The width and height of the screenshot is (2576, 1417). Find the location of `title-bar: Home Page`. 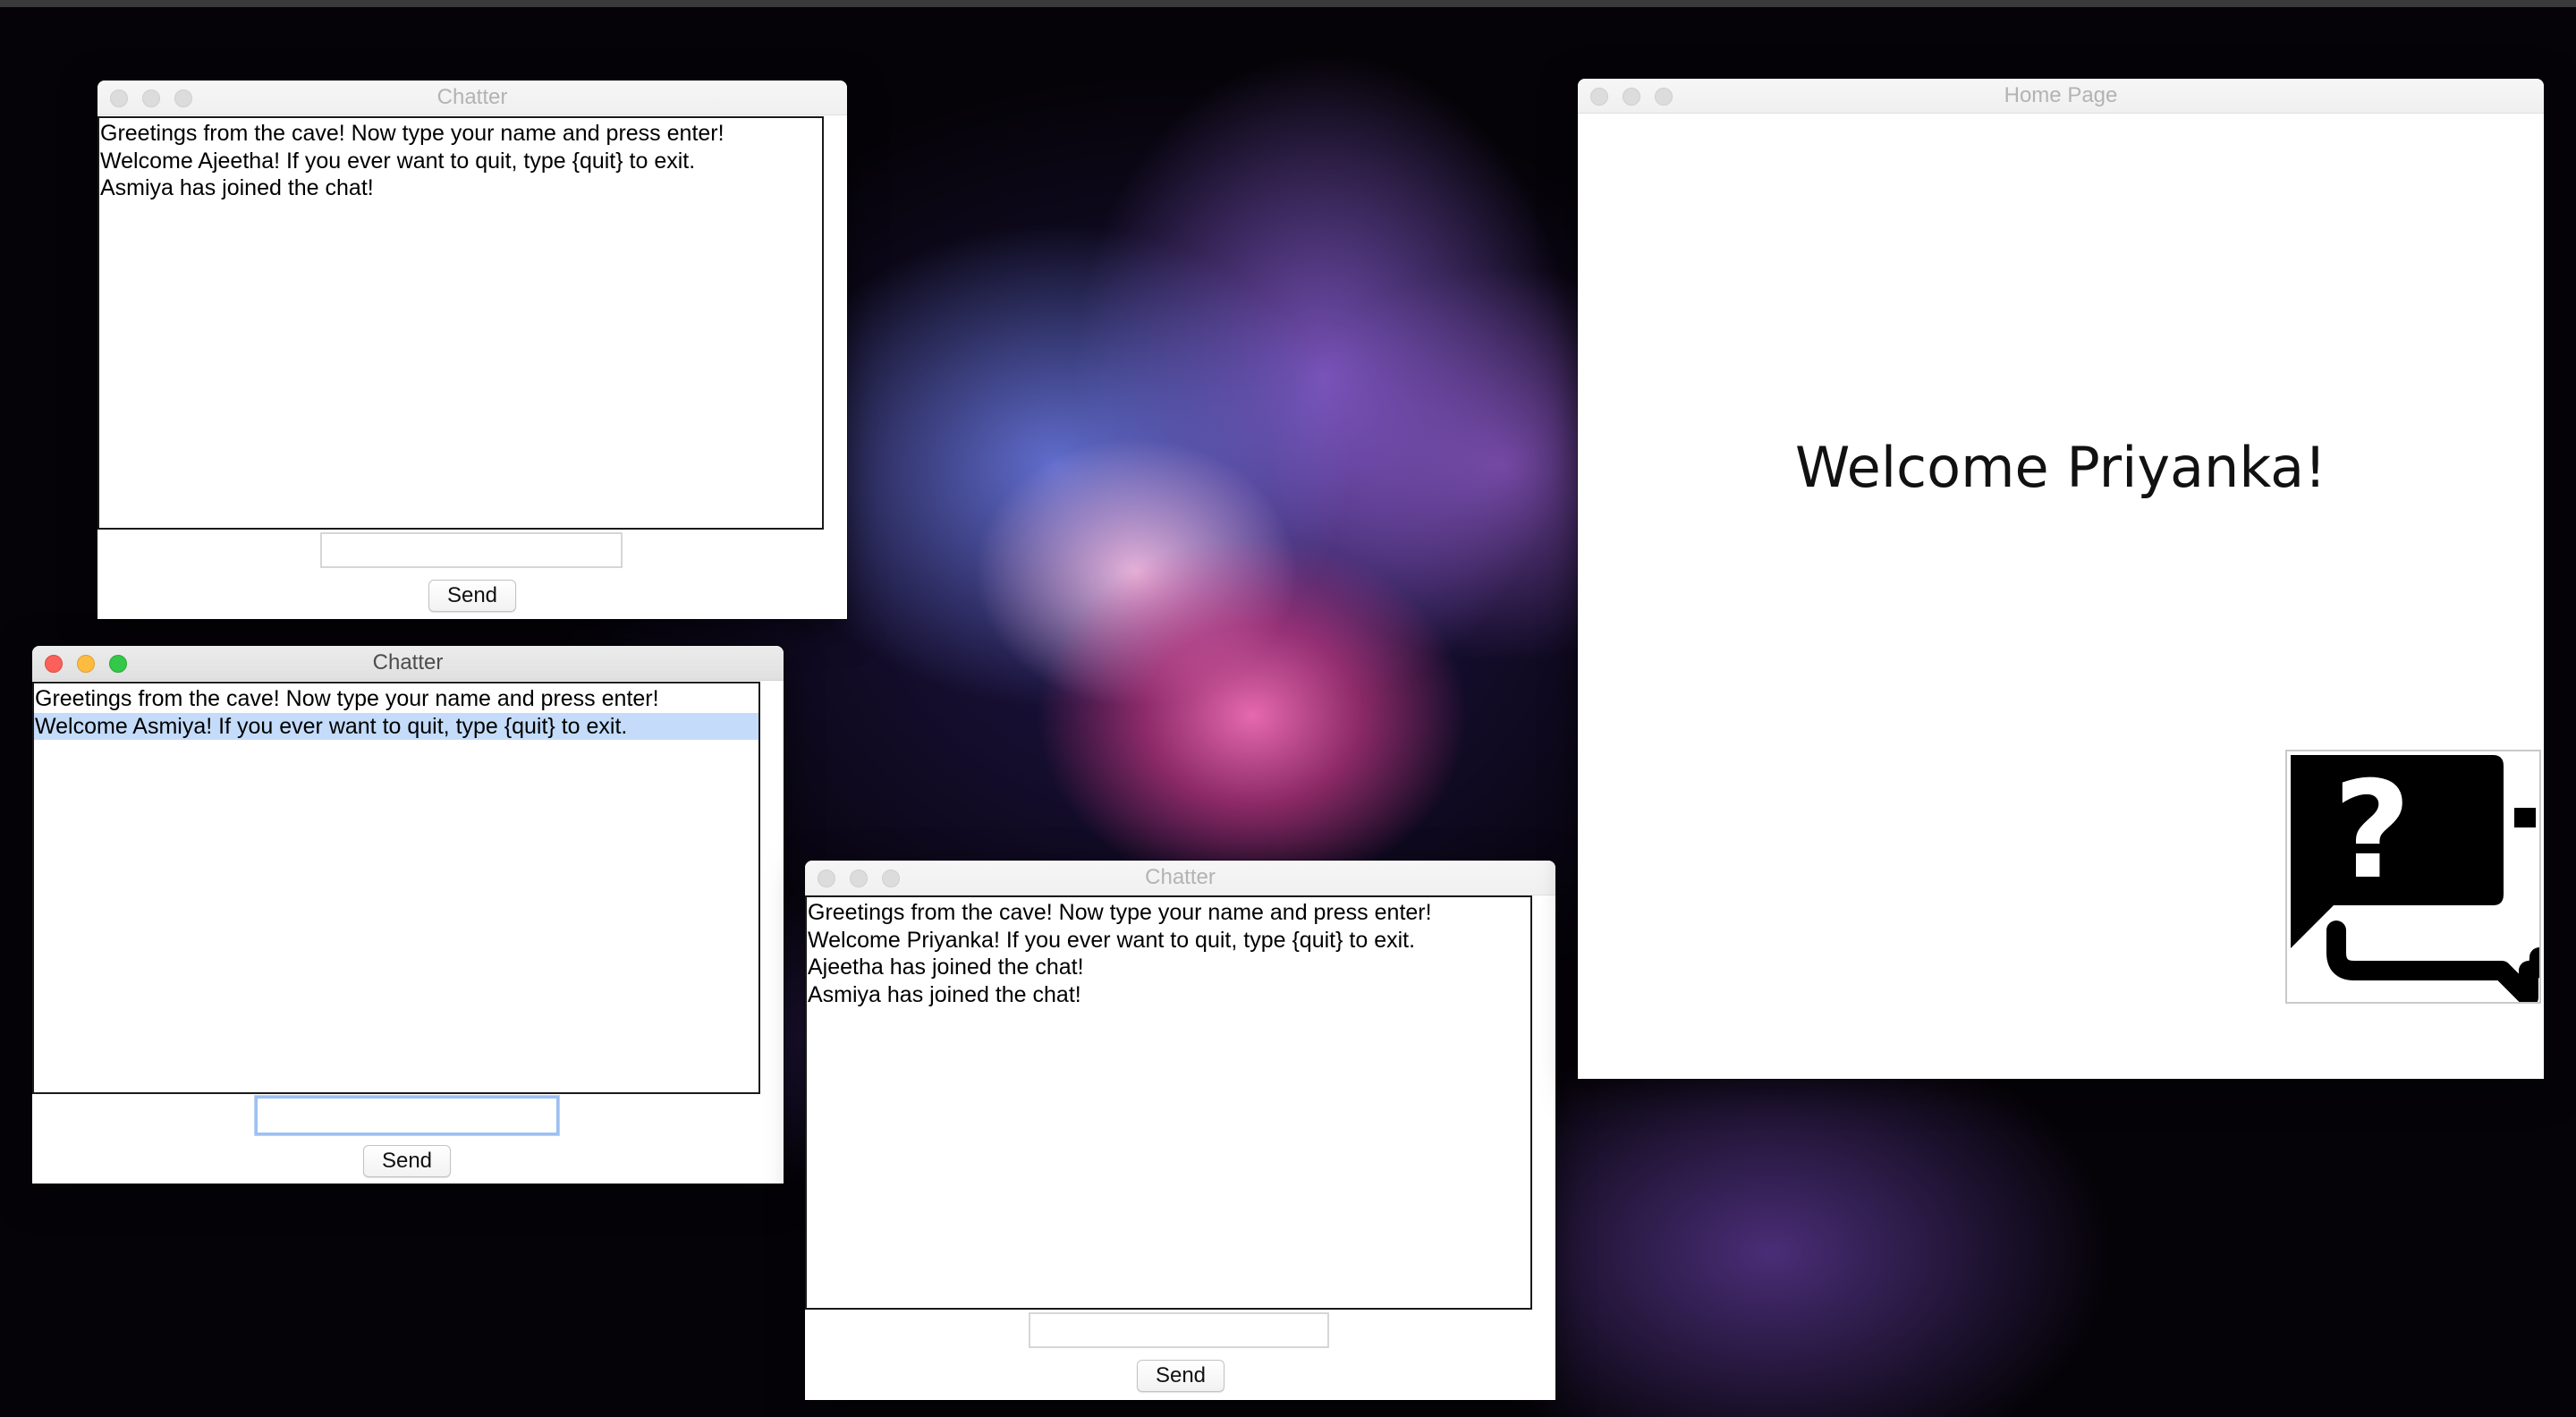

title-bar: Home Page is located at coordinates (2061, 96).